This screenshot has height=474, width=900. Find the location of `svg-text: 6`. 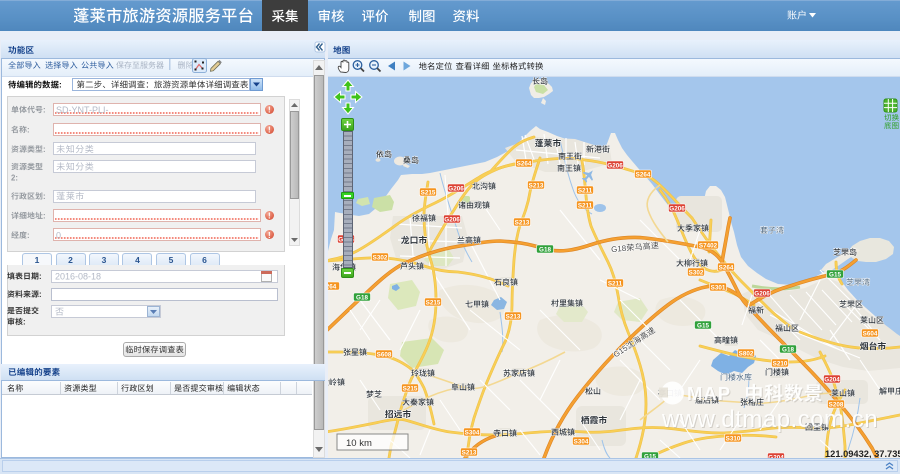

svg-text: 6 is located at coordinates (204, 260).